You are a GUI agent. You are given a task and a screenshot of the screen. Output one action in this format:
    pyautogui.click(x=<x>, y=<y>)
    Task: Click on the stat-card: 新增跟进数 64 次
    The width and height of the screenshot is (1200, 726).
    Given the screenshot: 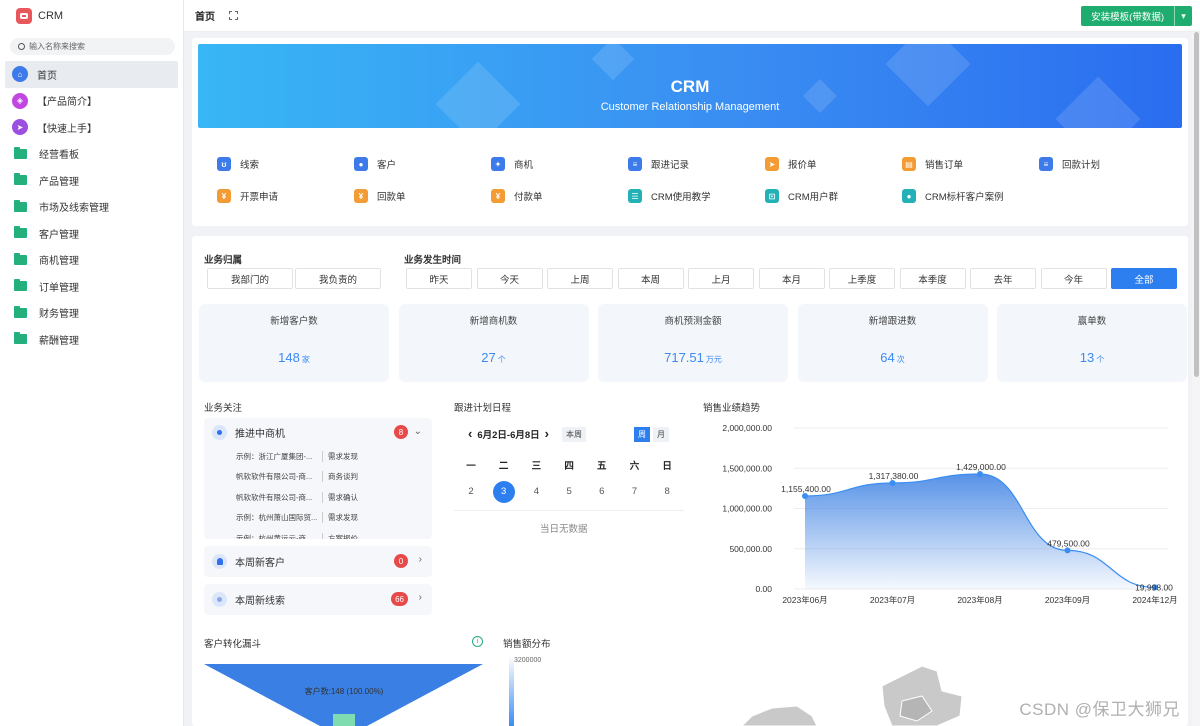 What is the action you would take?
    pyautogui.click(x=892, y=343)
    